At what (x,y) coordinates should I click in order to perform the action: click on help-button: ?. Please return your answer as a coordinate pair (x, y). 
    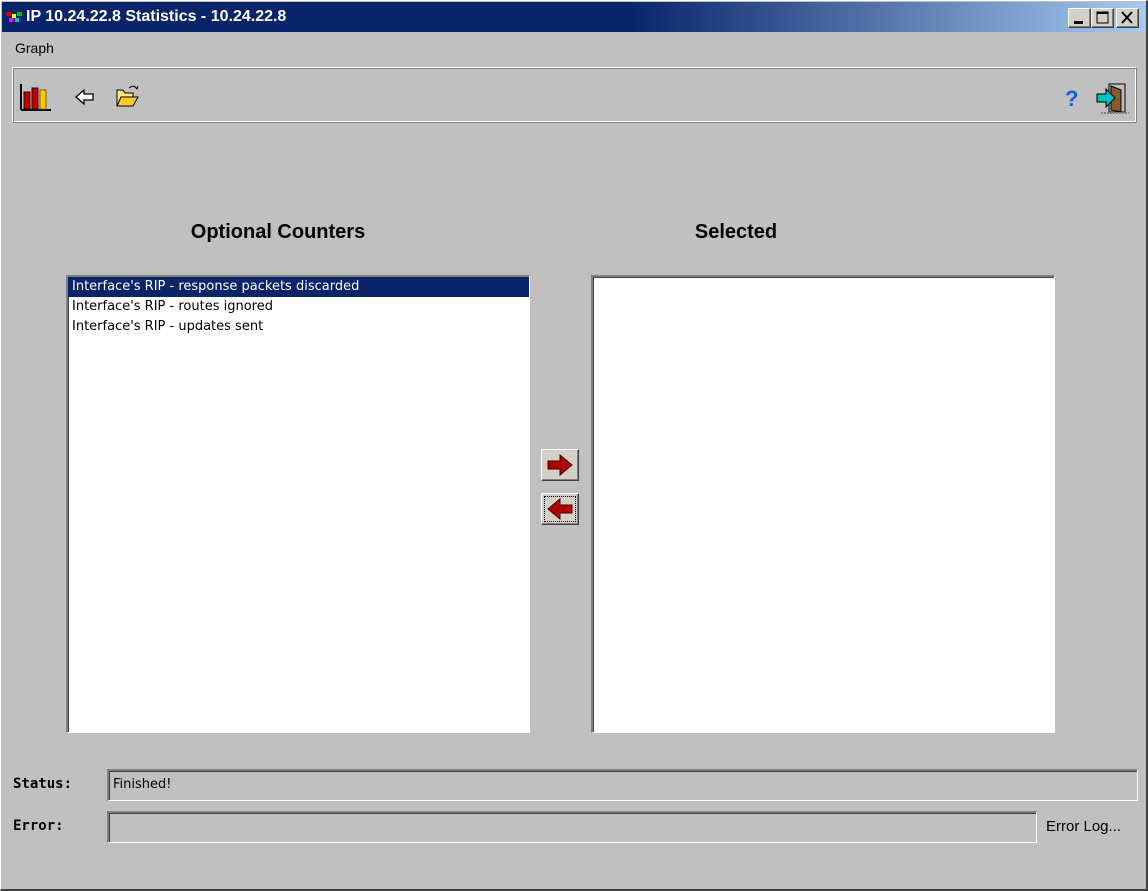
    Looking at the image, I should click on (1075, 97).